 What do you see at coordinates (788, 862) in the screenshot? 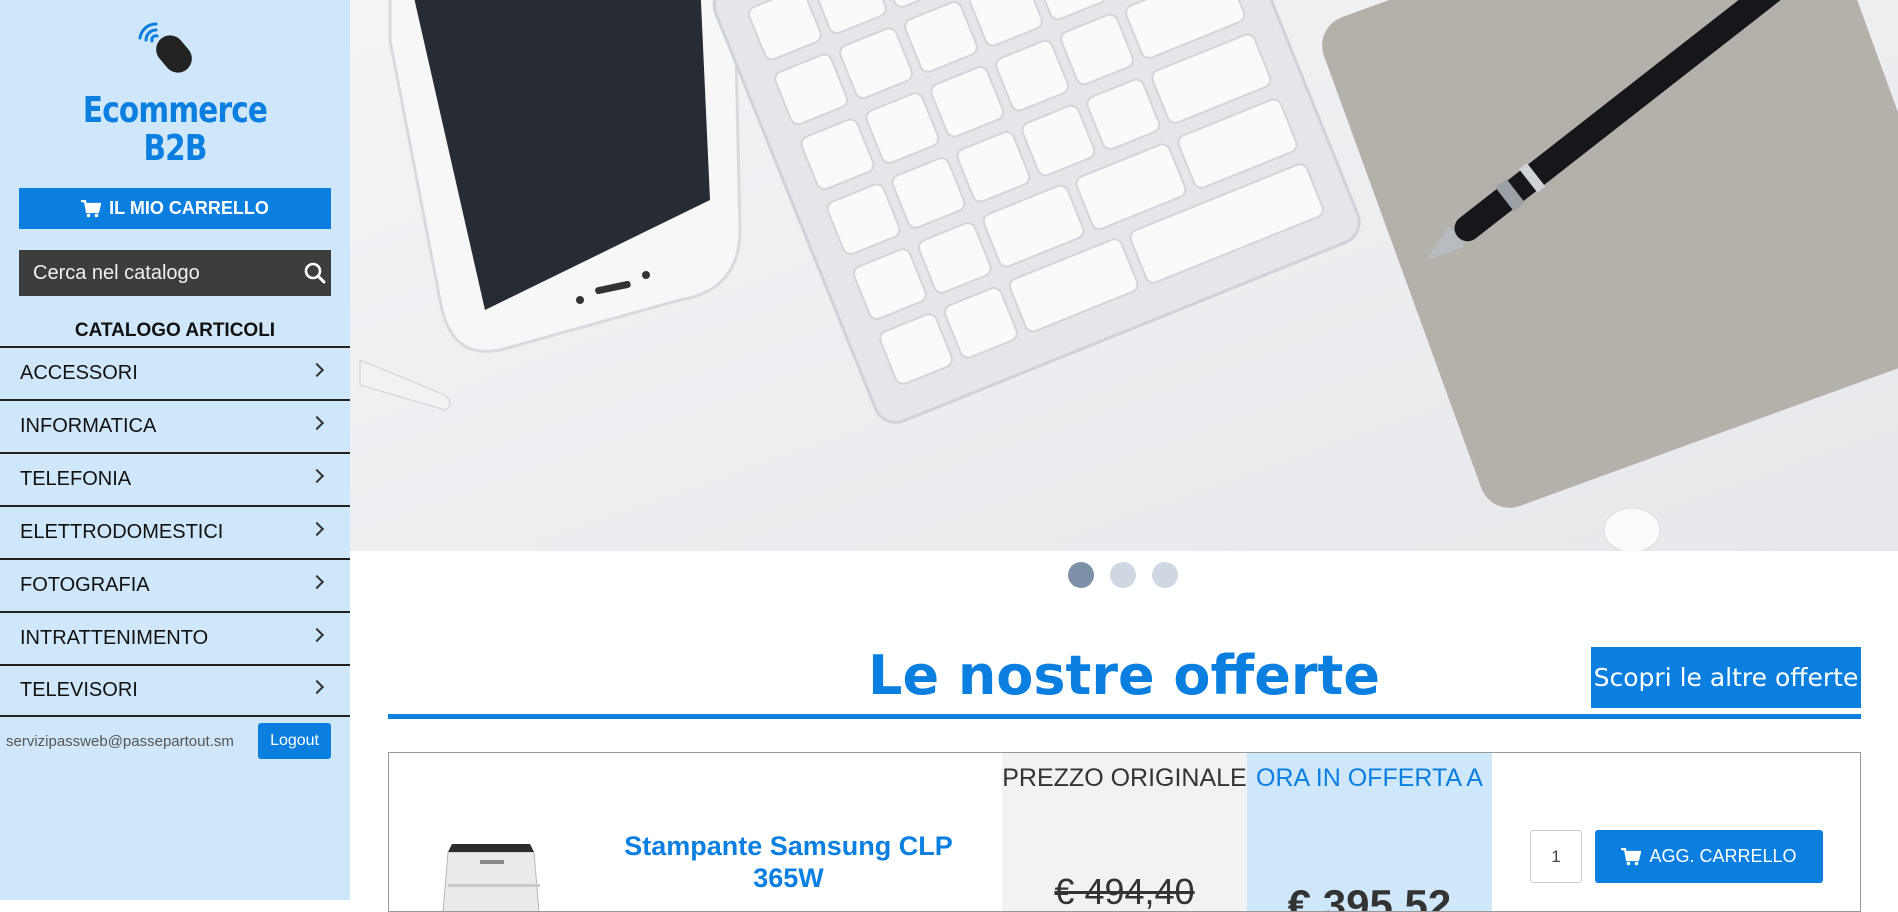
I see `product-name: Stampante Samsung CLP 365W` at bounding box center [788, 862].